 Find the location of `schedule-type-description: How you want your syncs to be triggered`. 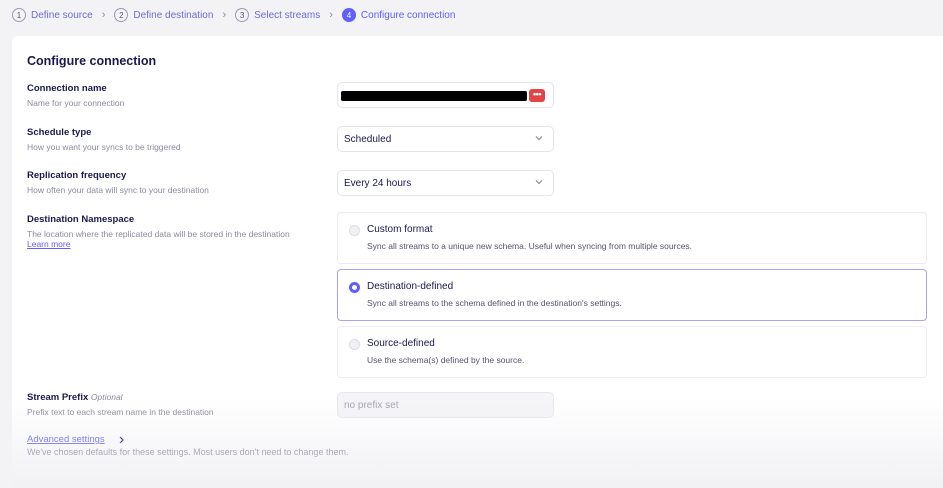

schedule-type-description: How you want your syncs to be triggered is located at coordinates (104, 147).